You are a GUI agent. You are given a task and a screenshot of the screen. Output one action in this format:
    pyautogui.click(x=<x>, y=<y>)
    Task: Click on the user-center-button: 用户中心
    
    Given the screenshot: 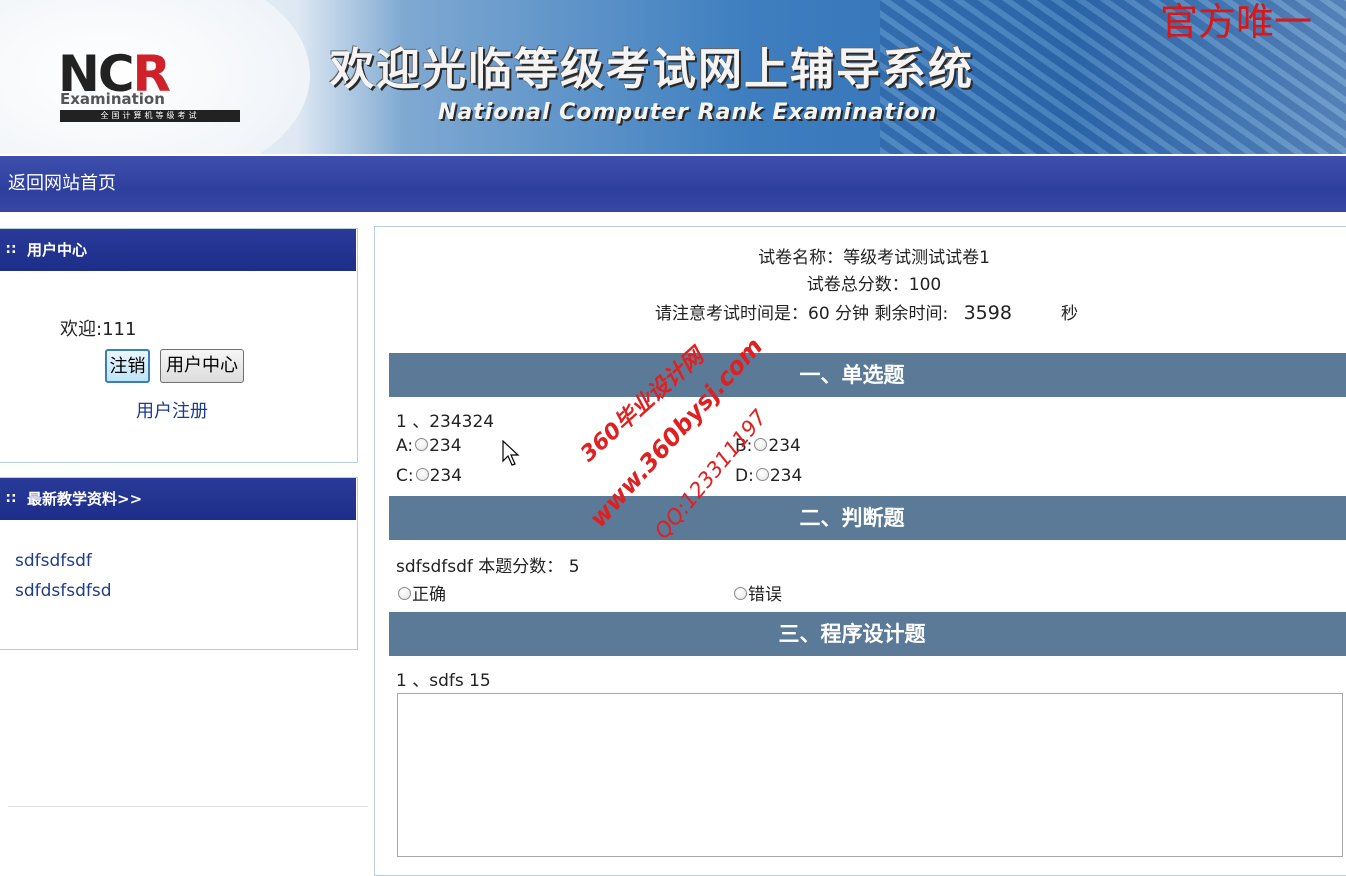 What is the action you would take?
    pyautogui.click(x=202, y=366)
    